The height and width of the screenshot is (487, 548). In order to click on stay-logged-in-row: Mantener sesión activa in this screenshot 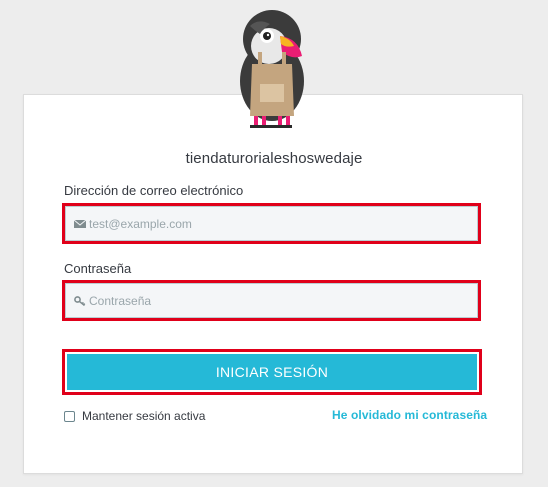, I will do `click(134, 416)`.